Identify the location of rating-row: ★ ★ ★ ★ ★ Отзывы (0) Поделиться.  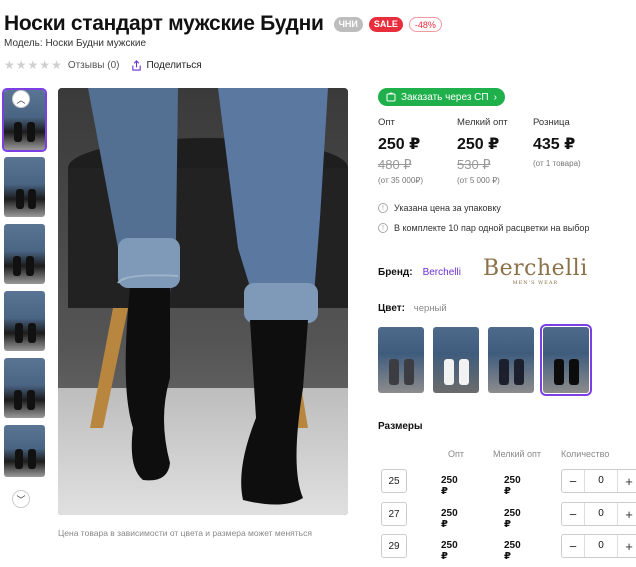
(103, 65).